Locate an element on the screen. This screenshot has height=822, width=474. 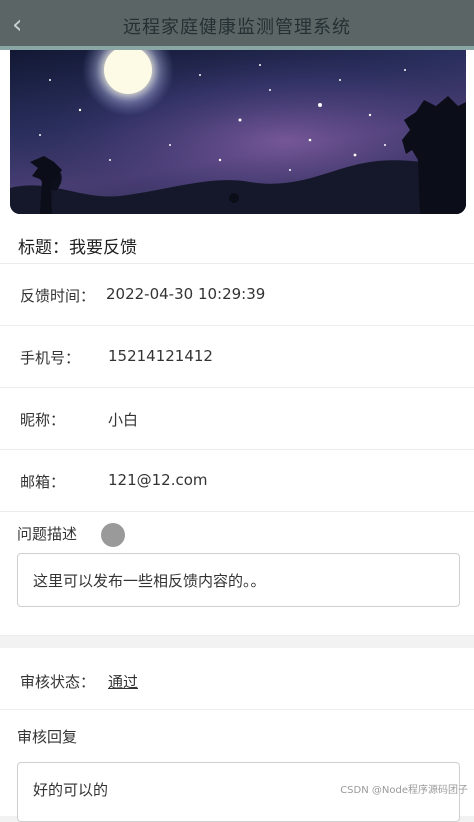
reply-row: 审核回复 好的可以的 is located at coordinates (237, 766).